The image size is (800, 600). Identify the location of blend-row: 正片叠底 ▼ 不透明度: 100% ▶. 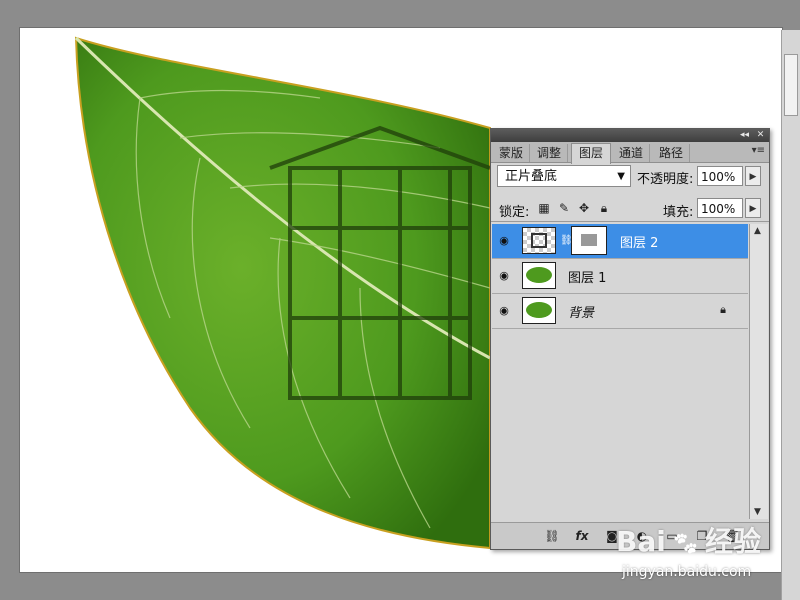
(630, 178).